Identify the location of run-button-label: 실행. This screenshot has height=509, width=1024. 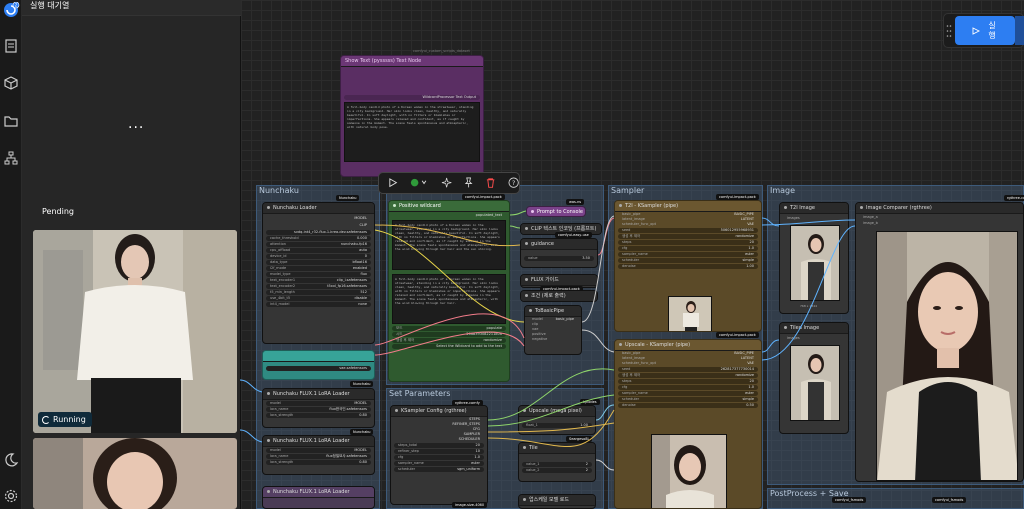
(992, 30).